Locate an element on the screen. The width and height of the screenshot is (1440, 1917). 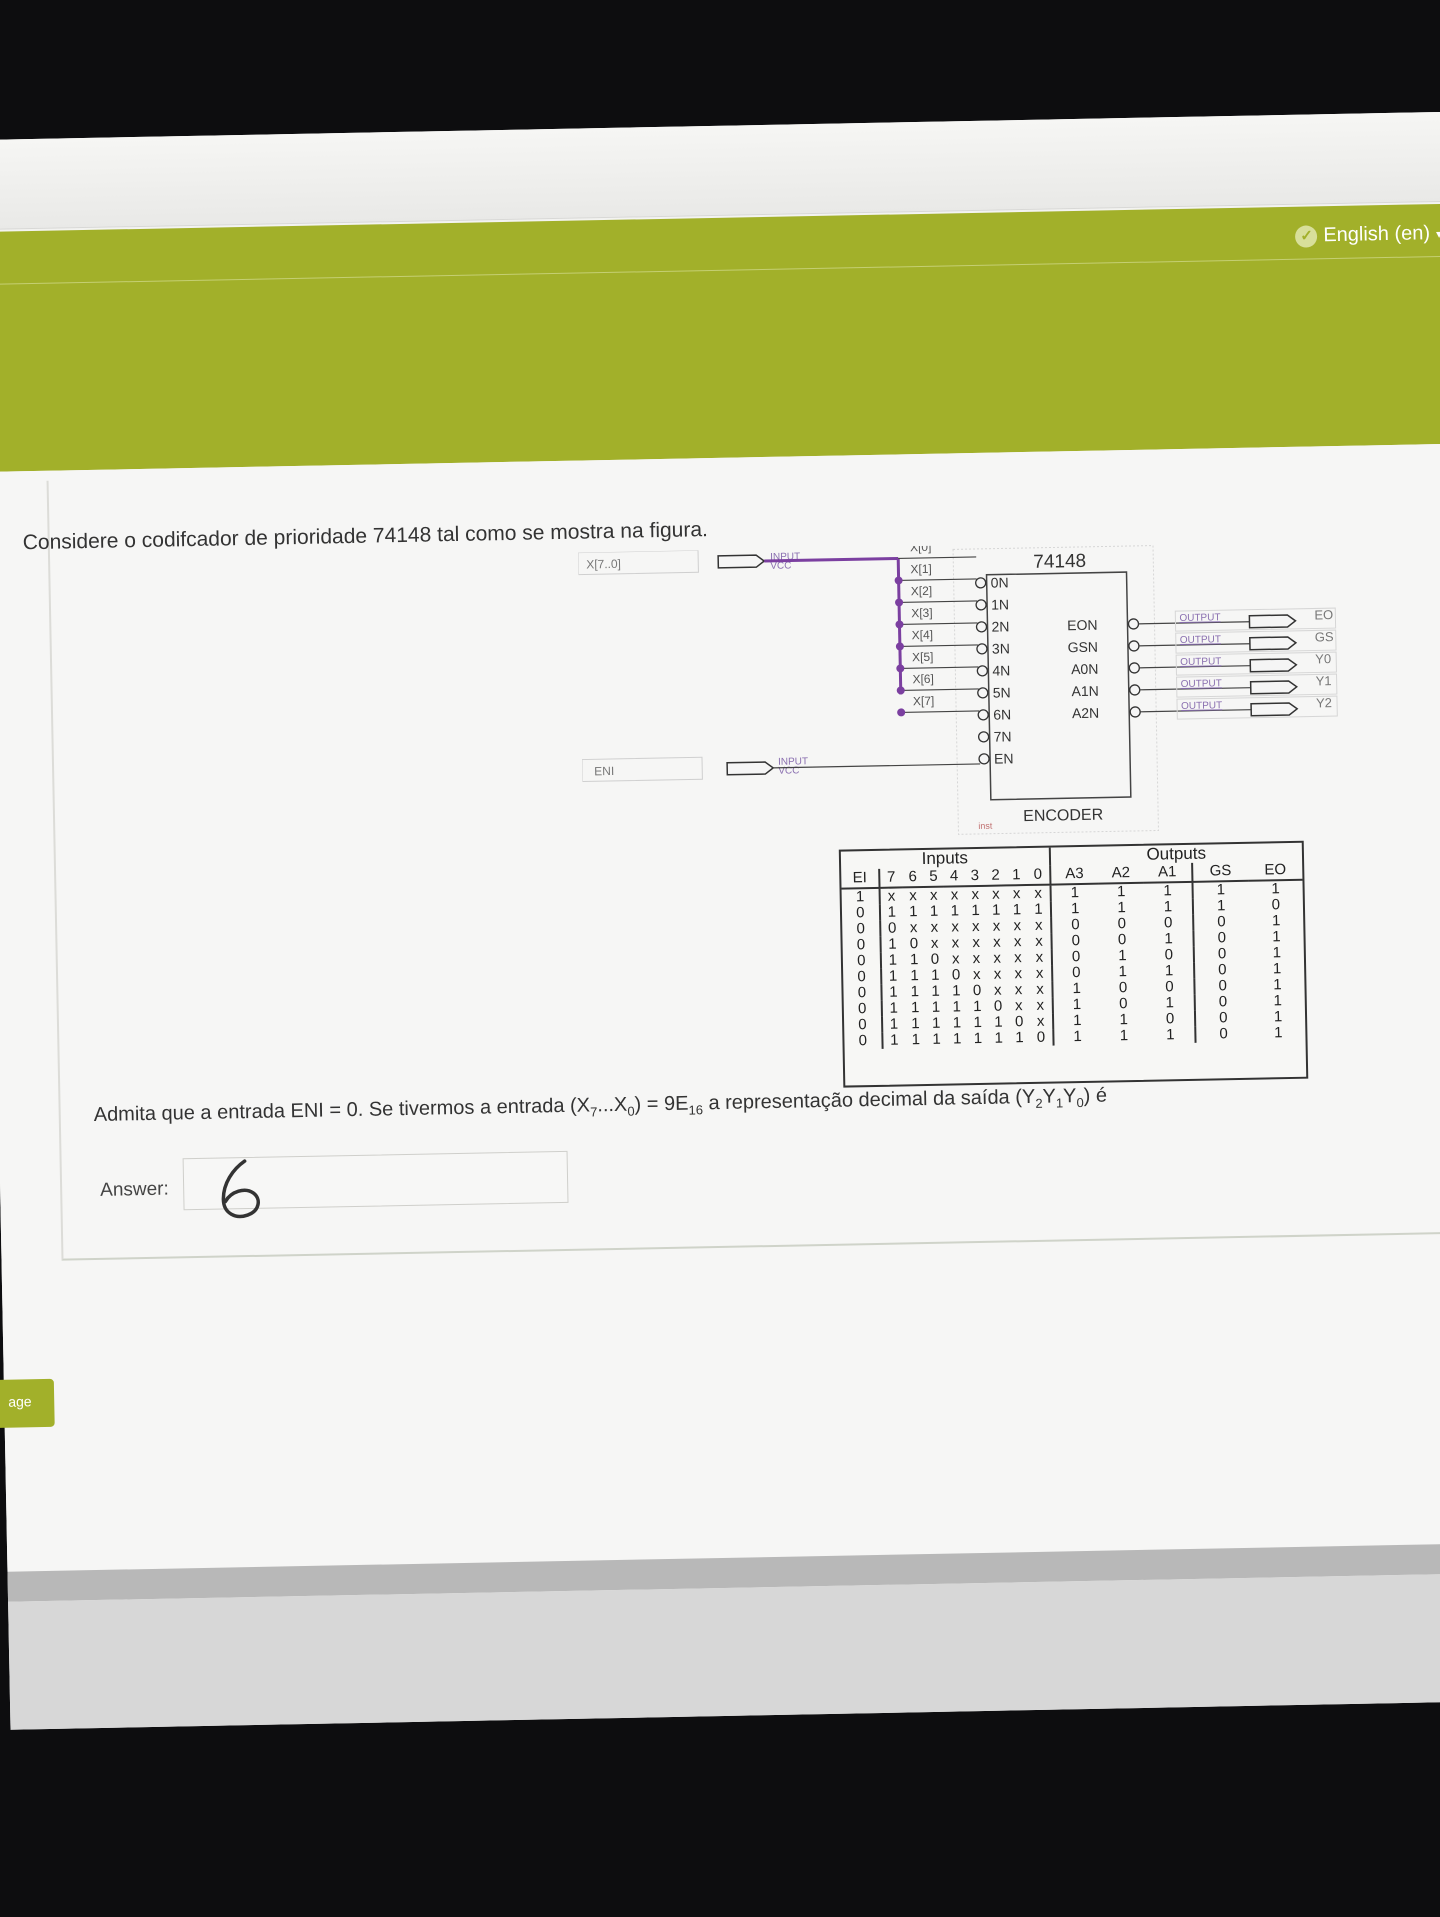
right-pin-label: GSN is located at coordinates (1082, 647).